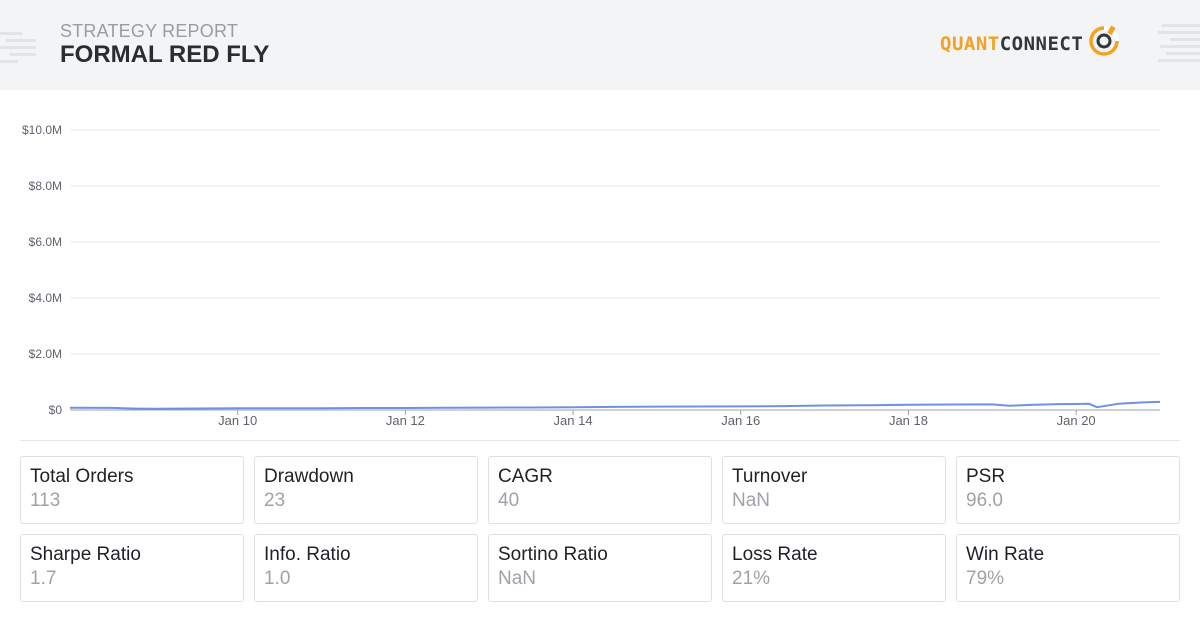 This screenshot has height=632, width=1200. What do you see at coordinates (366, 568) in the screenshot?
I see `stat-card-info-ratio: Info. Ratio 1.0` at bounding box center [366, 568].